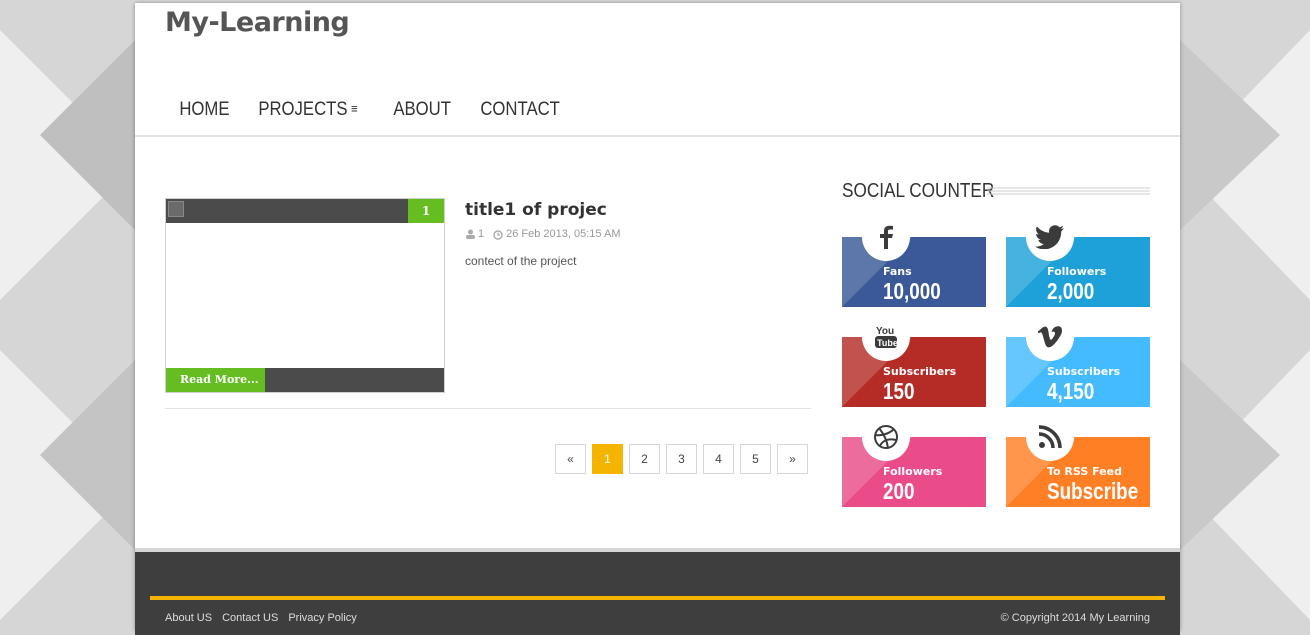 This screenshot has width=1310, height=635. I want to click on post-title: title1 of projec, so click(536, 210).